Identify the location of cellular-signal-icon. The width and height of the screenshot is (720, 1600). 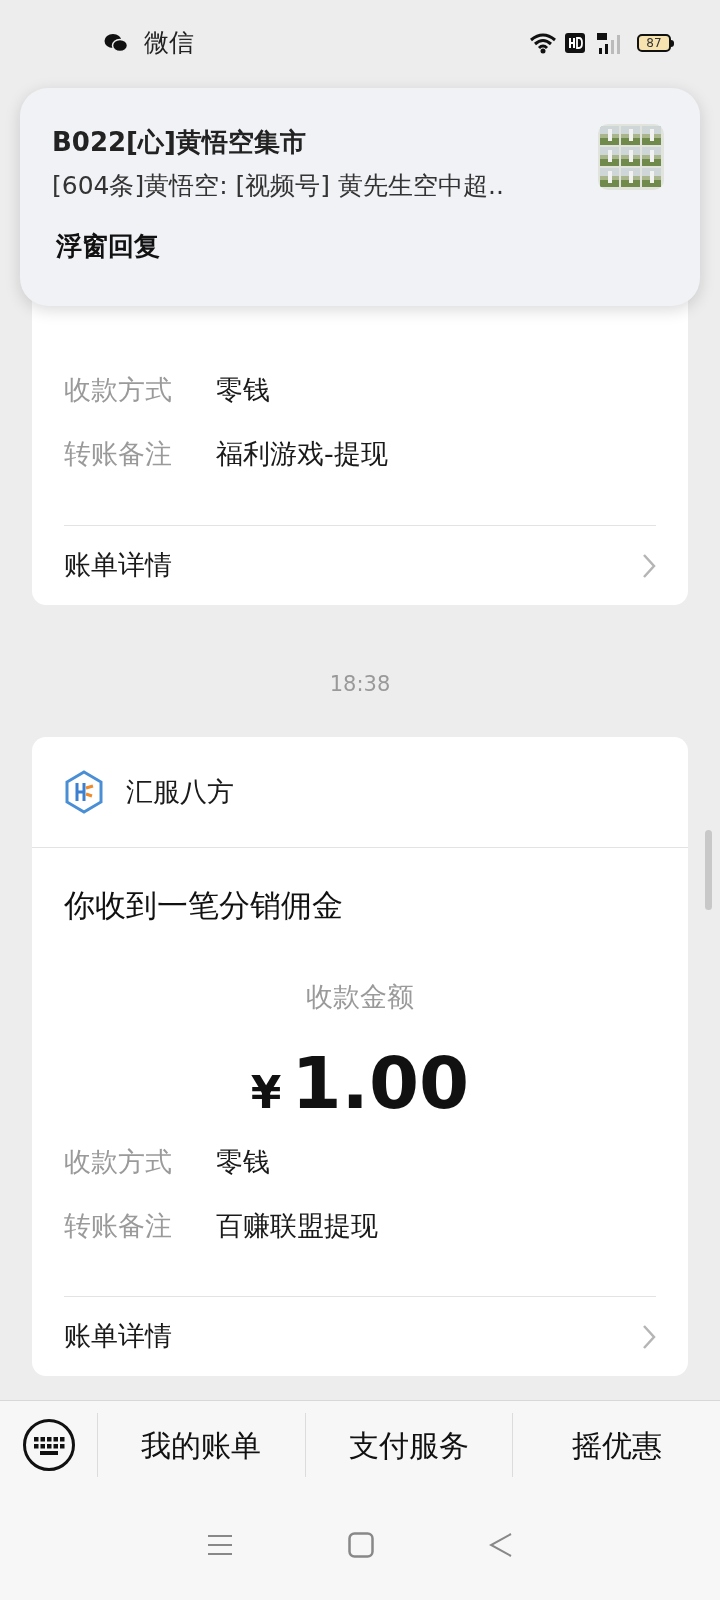
(609, 43).